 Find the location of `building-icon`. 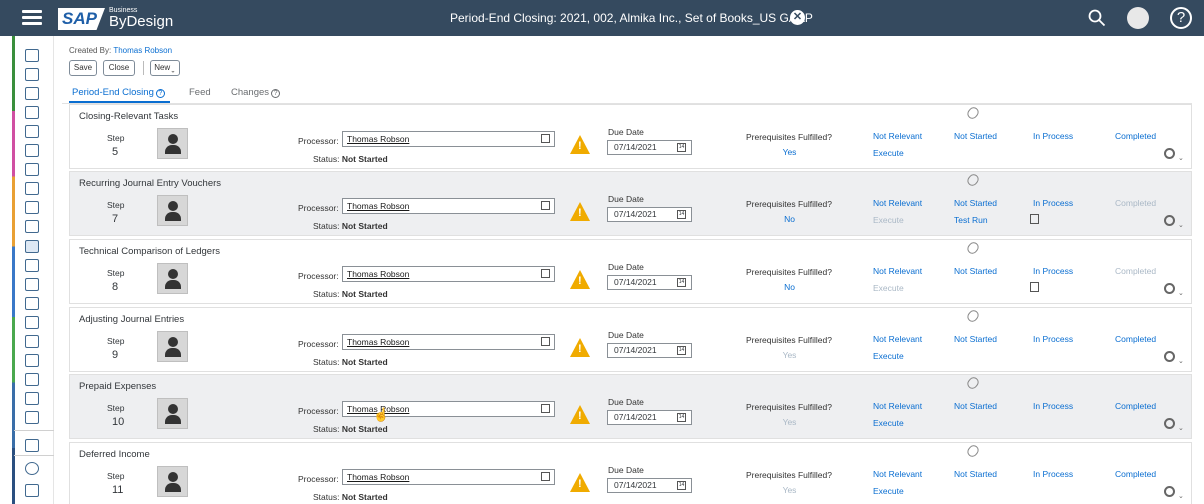

building-icon is located at coordinates (32, 322).